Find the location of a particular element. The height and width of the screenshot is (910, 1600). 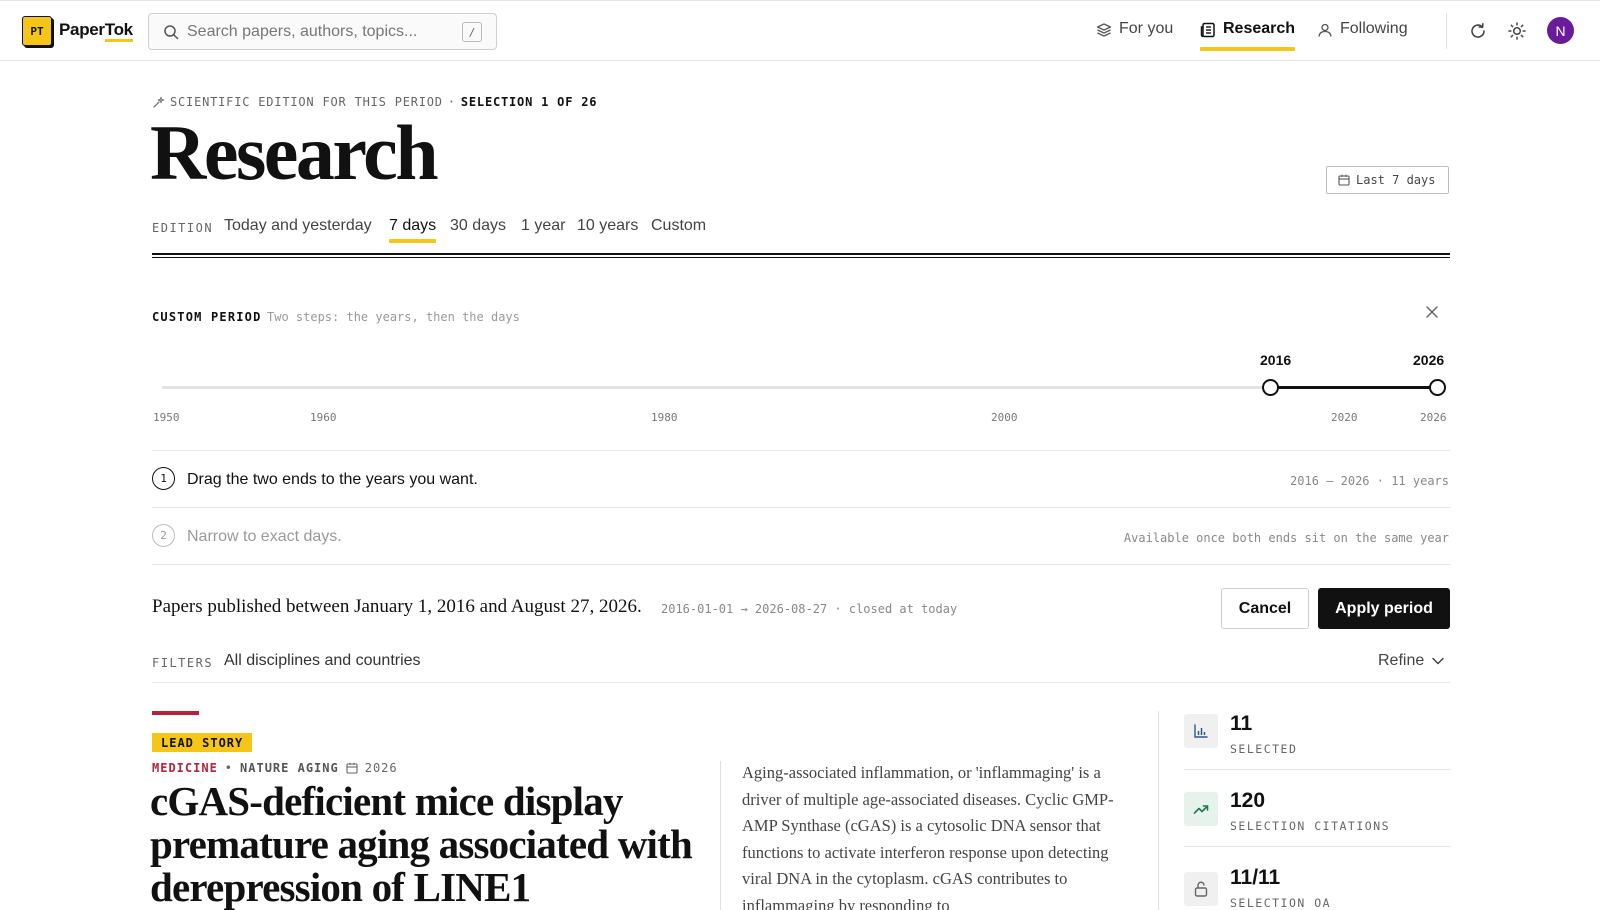

nav-for-you: For you is located at coordinates (1134, 35).